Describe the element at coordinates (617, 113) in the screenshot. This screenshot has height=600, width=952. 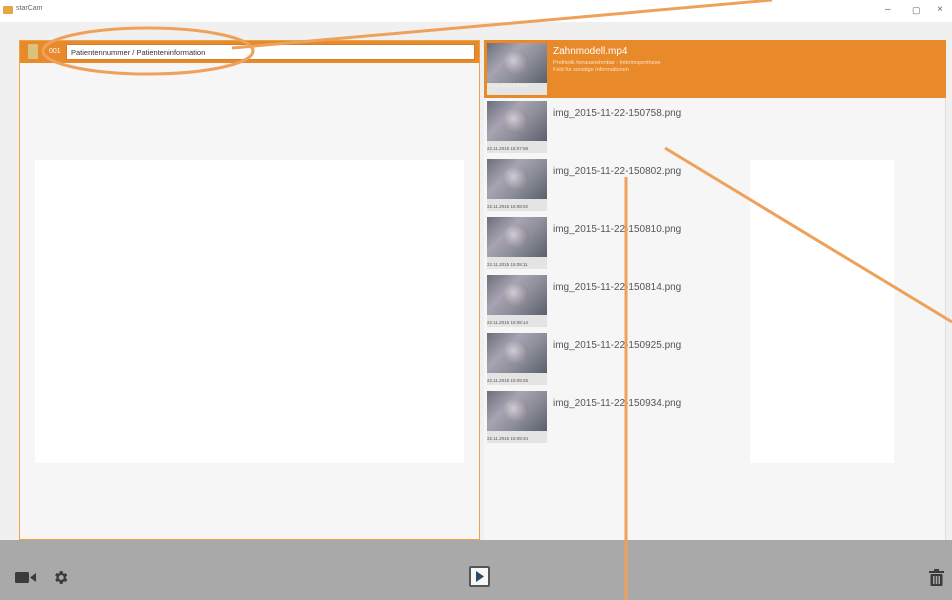
I see `media-name: img_2015-11-22-150758.png` at that location.